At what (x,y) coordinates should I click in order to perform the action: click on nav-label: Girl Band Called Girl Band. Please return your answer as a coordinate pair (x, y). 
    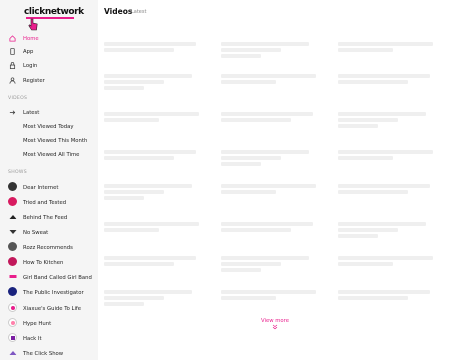
    Looking at the image, I should click on (57, 277).